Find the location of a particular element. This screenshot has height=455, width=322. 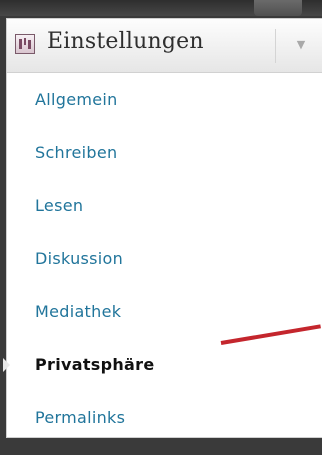

header-separator is located at coordinates (275, 46).